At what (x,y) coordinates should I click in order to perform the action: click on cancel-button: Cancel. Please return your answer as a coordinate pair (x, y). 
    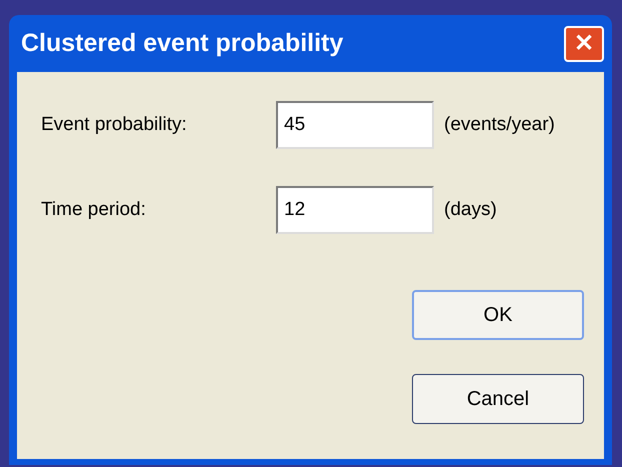
    Looking at the image, I should click on (498, 399).